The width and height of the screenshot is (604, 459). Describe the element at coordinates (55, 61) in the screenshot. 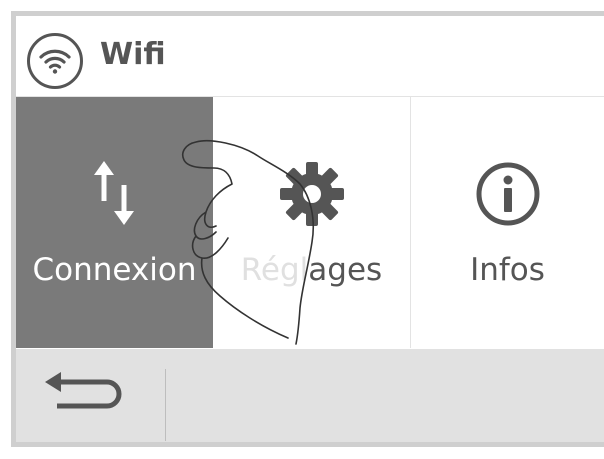

I see `wifi-icon` at that location.